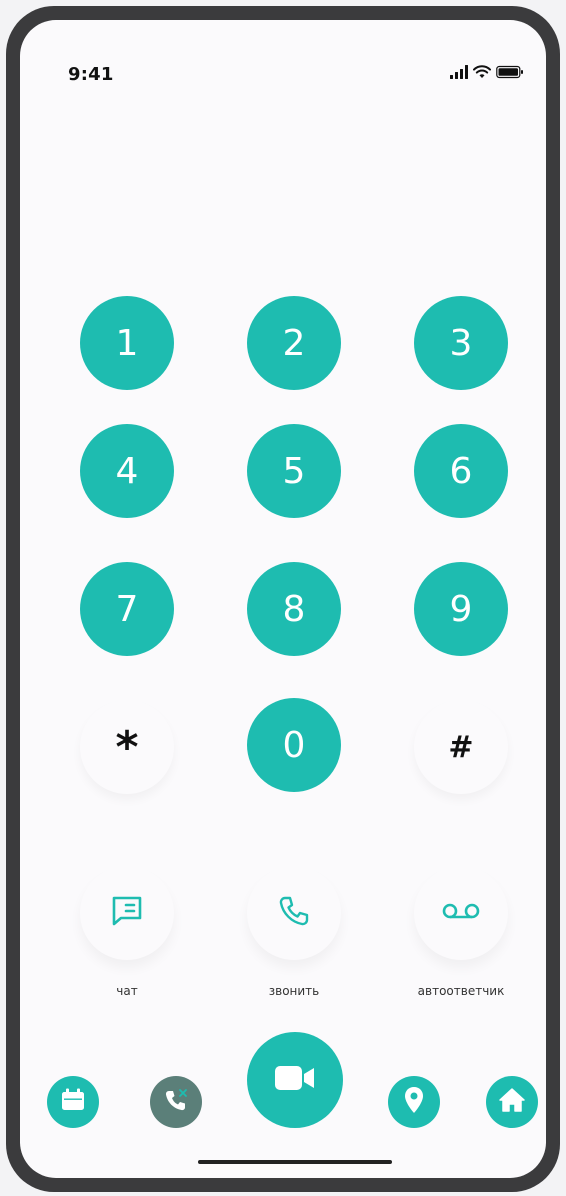 This screenshot has width=566, height=1196. I want to click on chat-label: чат, so click(127, 991).